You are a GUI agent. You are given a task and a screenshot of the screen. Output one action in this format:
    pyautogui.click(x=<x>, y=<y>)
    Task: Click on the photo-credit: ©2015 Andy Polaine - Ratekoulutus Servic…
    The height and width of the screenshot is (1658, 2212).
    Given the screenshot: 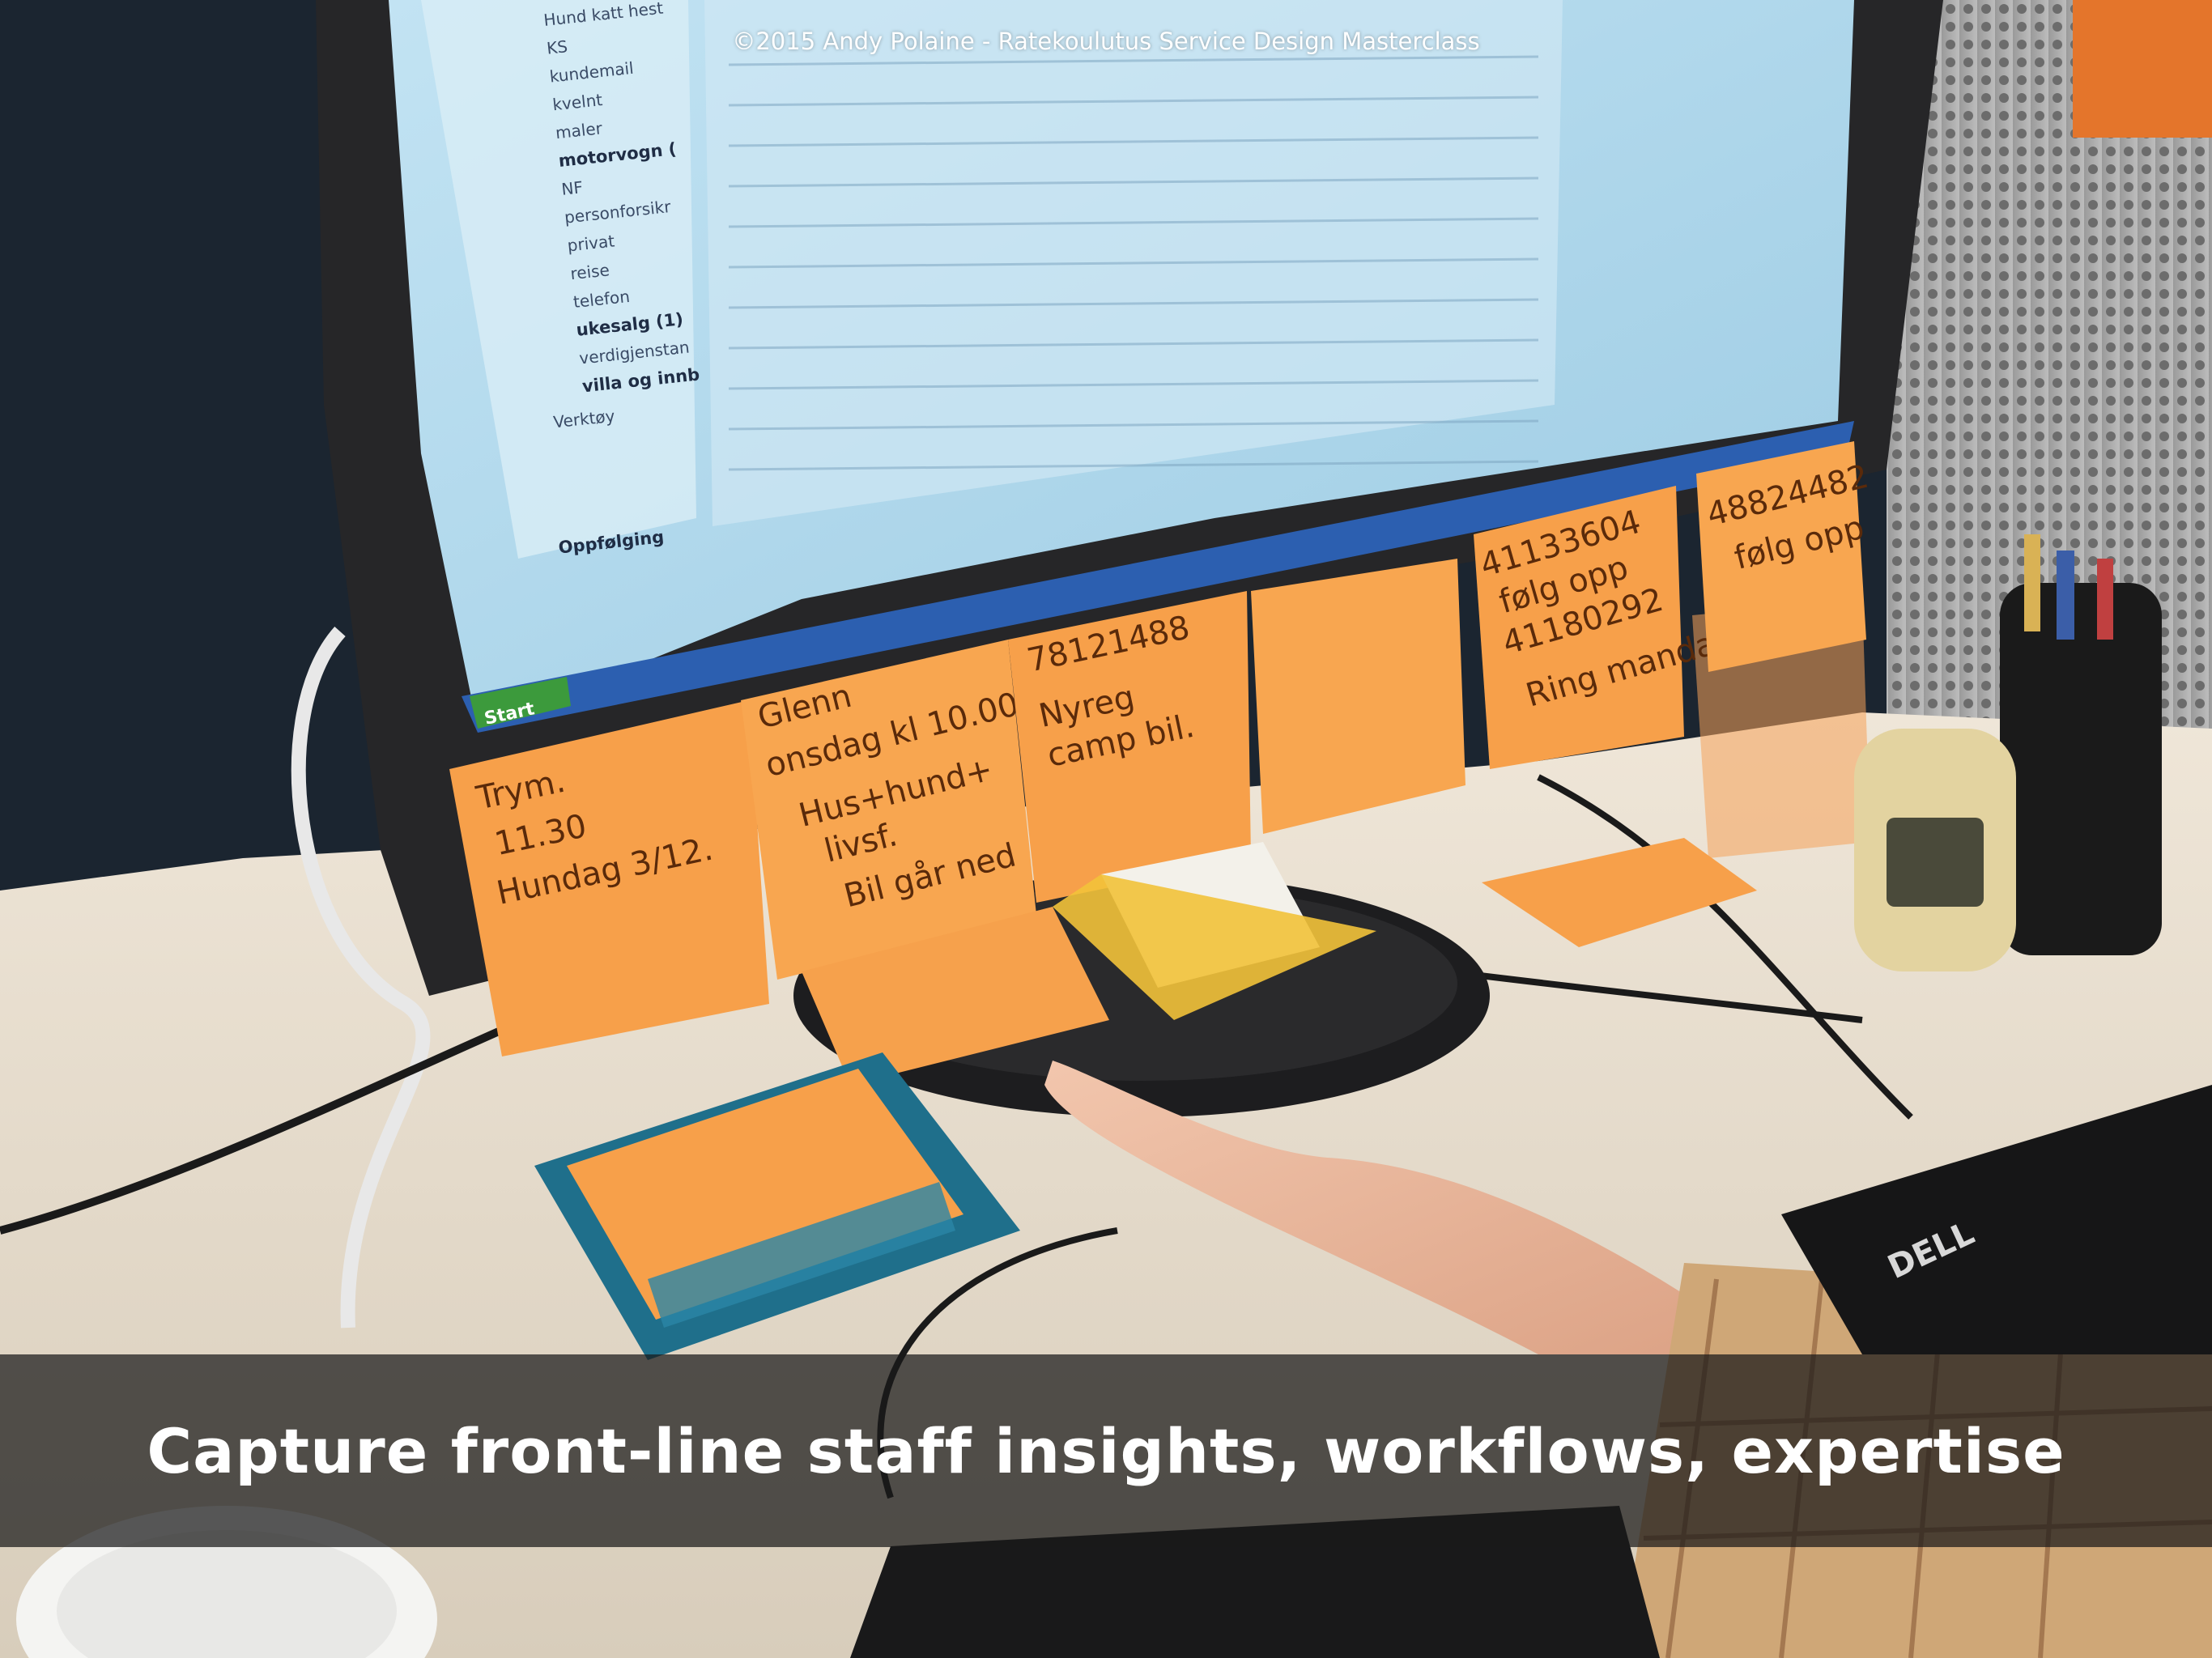 What is the action you would take?
    pyautogui.click(x=1106, y=41)
    